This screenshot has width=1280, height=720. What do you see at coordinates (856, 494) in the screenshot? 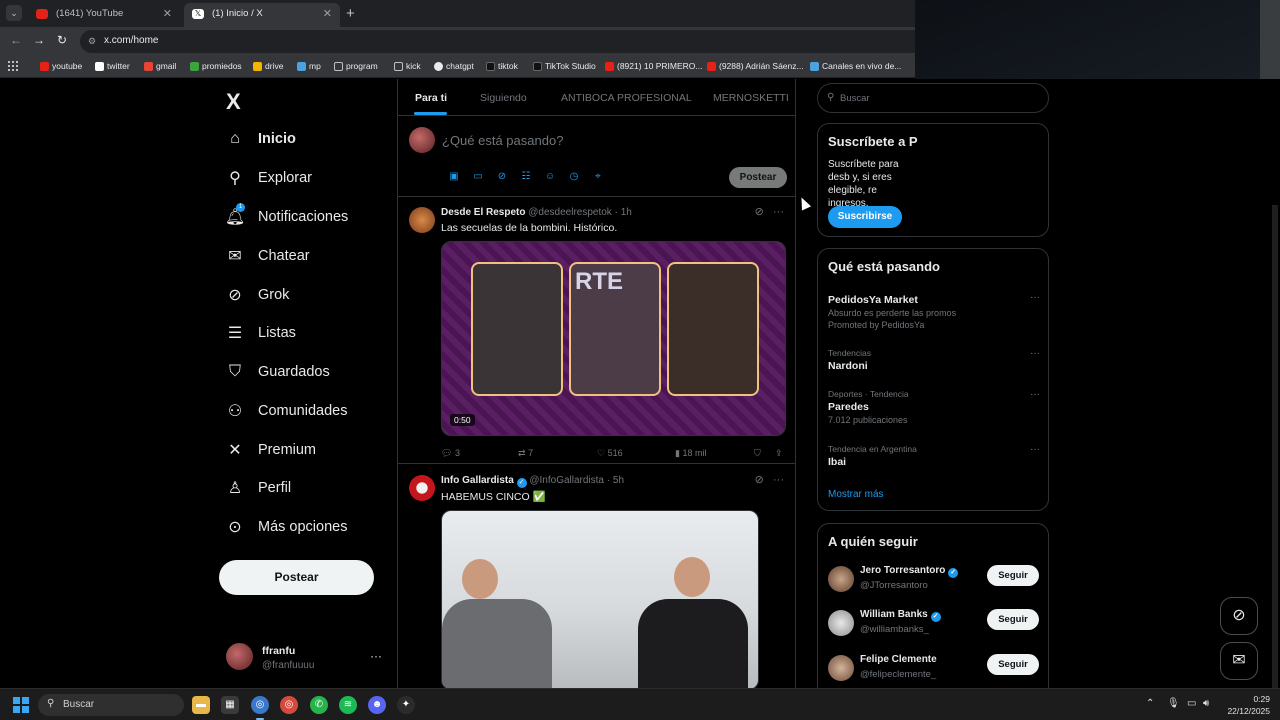
I see `show-more-link: Mostrar más` at bounding box center [856, 494].